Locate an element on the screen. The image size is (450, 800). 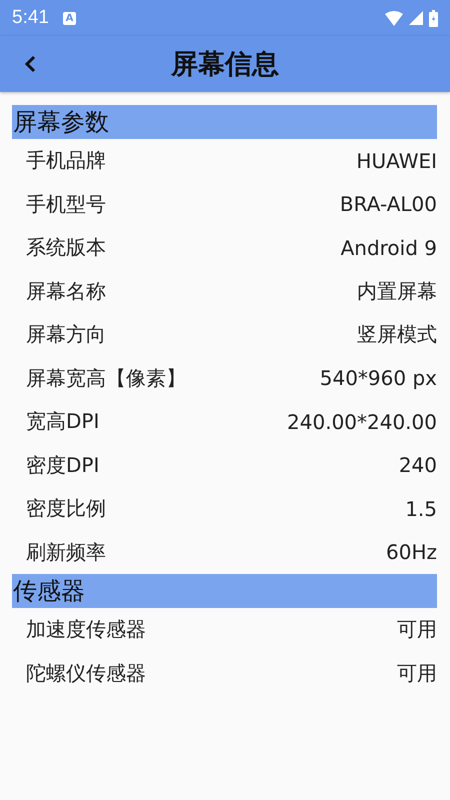
info-value: 60Hz is located at coordinates (411, 552).